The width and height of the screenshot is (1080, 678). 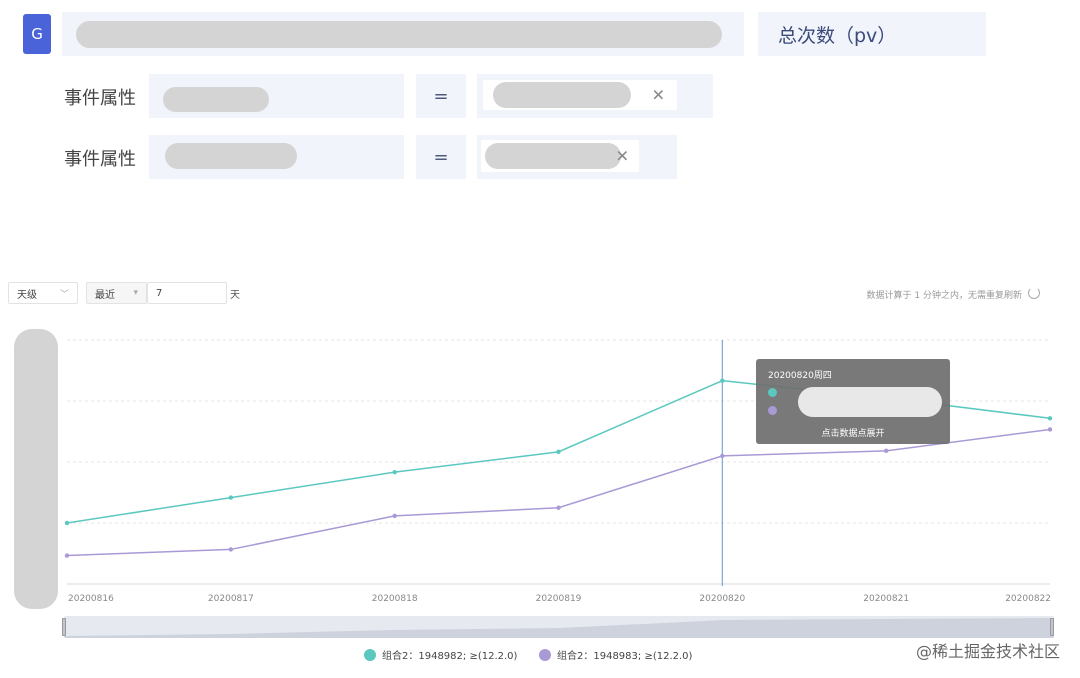 I want to click on data-zoom-slider, so click(x=559, y=627).